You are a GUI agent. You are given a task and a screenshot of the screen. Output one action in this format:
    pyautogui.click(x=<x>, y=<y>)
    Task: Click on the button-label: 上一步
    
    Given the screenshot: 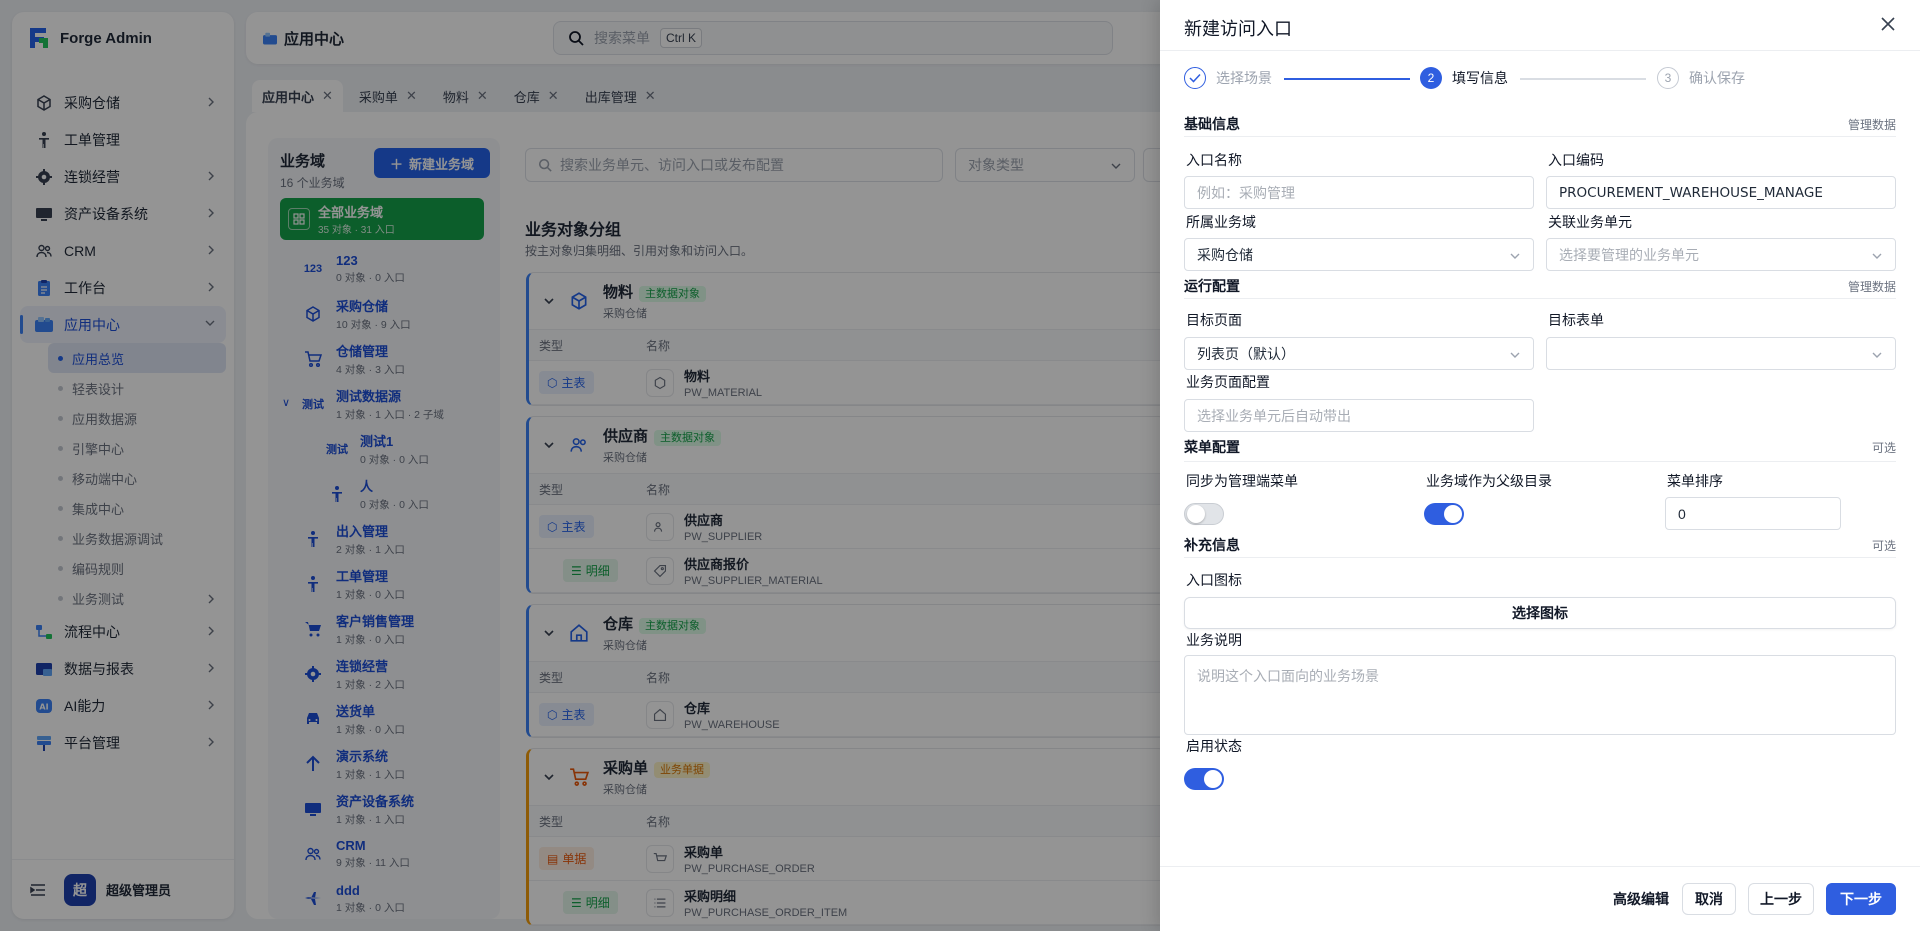 What is the action you would take?
    pyautogui.click(x=1781, y=899)
    